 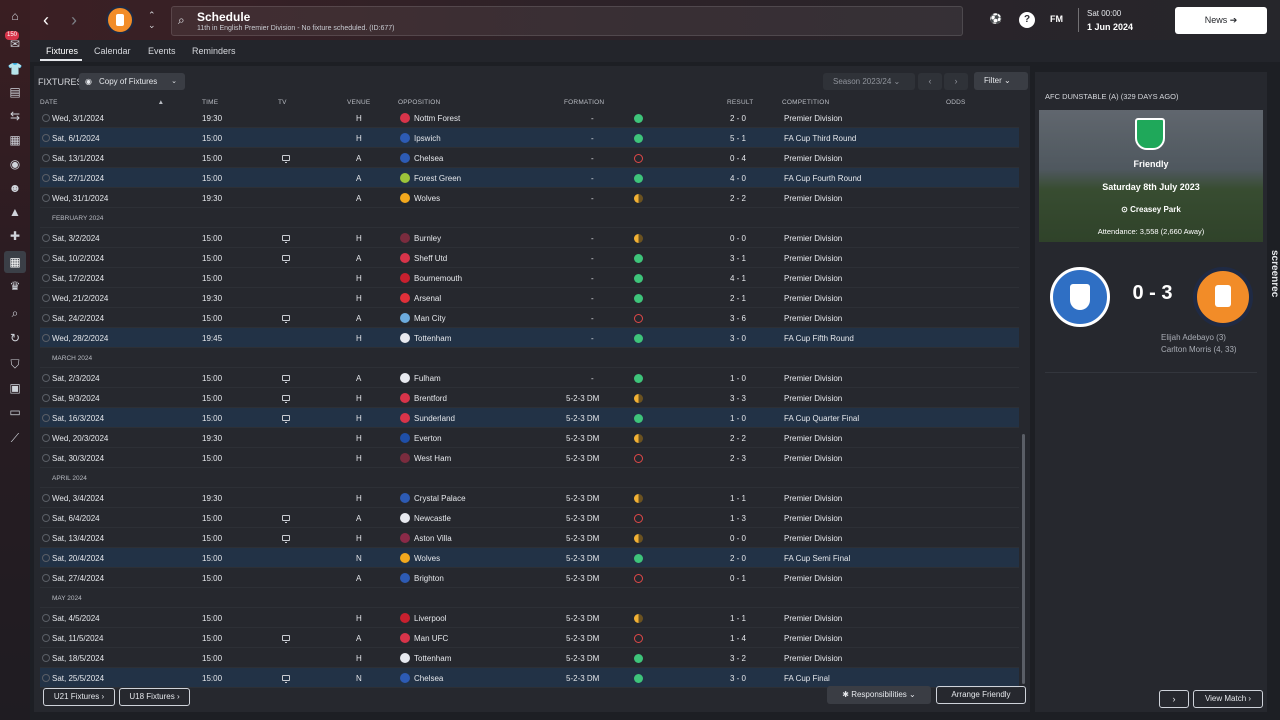 I want to click on medical-icon: ✚, so click(x=15, y=236).